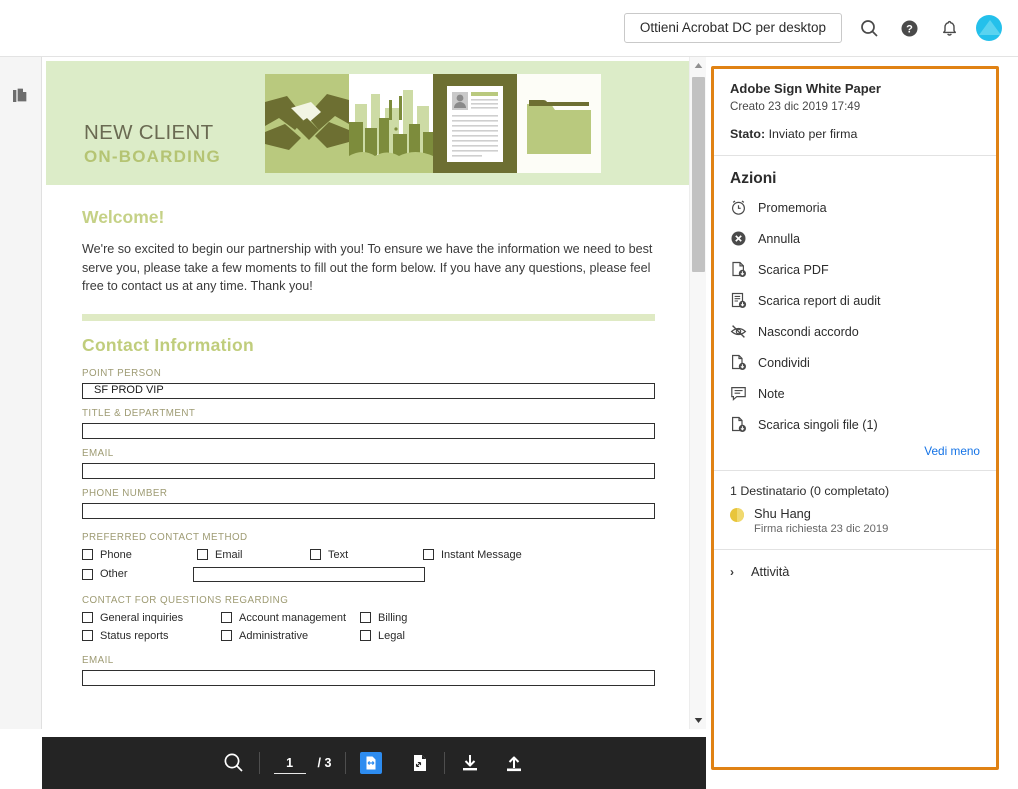 This screenshot has height=789, width=1018. I want to click on recipients-heading: 1 Destinatario (0 completato), so click(810, 491).